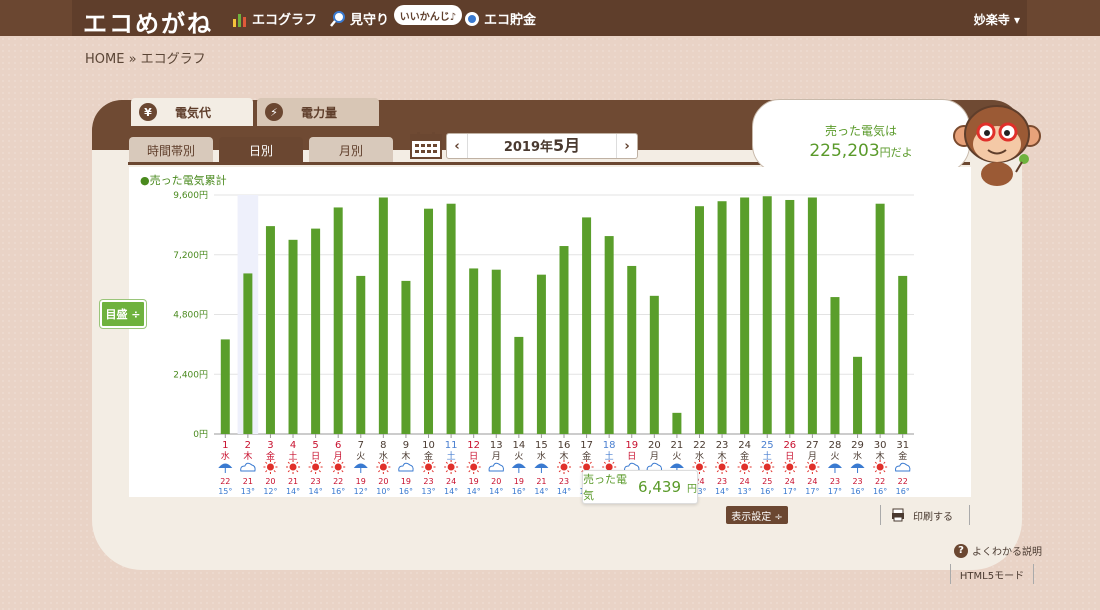 The height and width of the screenshot is (610, 1100). I want to click on tooltip-value: 6,439, so click(659, 487).